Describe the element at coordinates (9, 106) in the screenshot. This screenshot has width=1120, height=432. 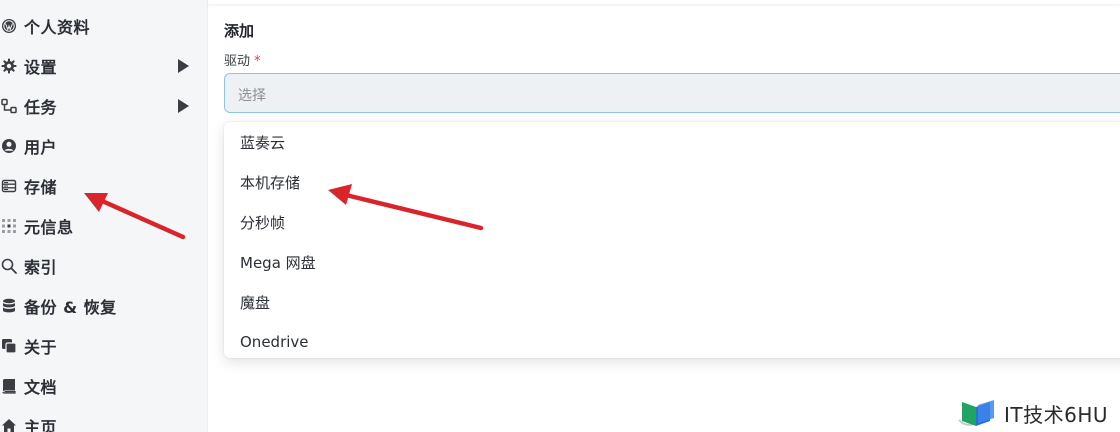
I see `flow-icon` at that location.